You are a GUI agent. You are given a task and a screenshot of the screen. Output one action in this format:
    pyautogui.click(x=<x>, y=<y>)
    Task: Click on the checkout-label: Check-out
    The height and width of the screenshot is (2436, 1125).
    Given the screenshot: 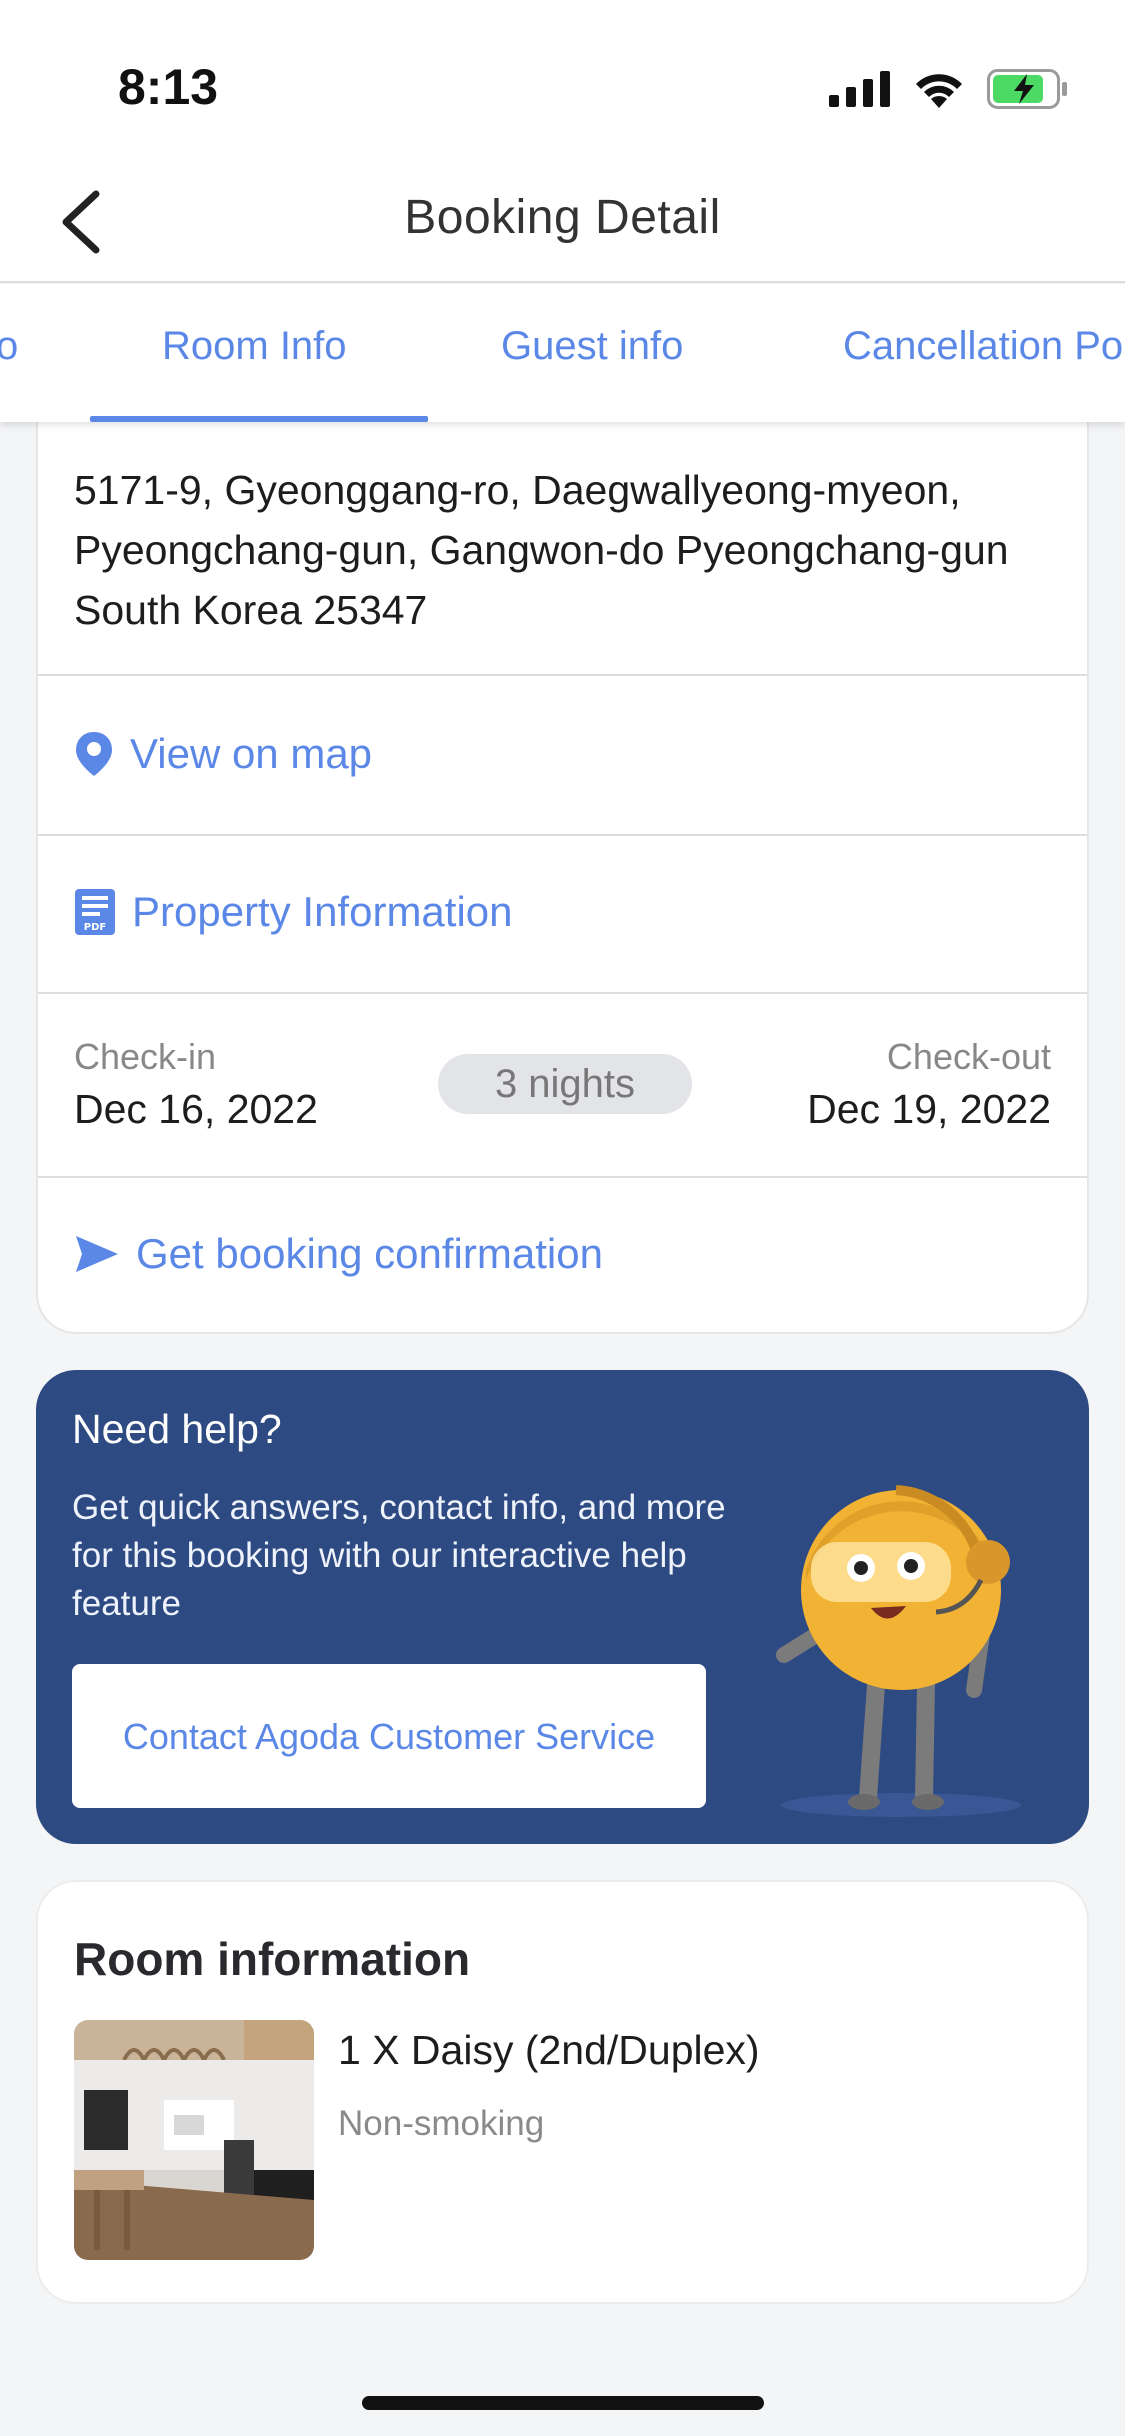 What is the action you would take?
    pyautogui.click(x=968, y=1056)
    